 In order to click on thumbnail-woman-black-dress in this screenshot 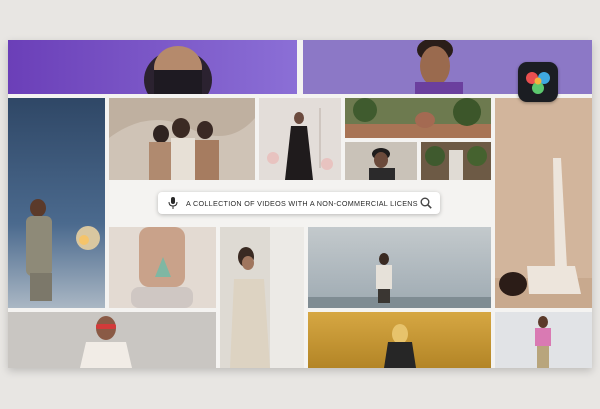, I will do `click(300, 139)`.